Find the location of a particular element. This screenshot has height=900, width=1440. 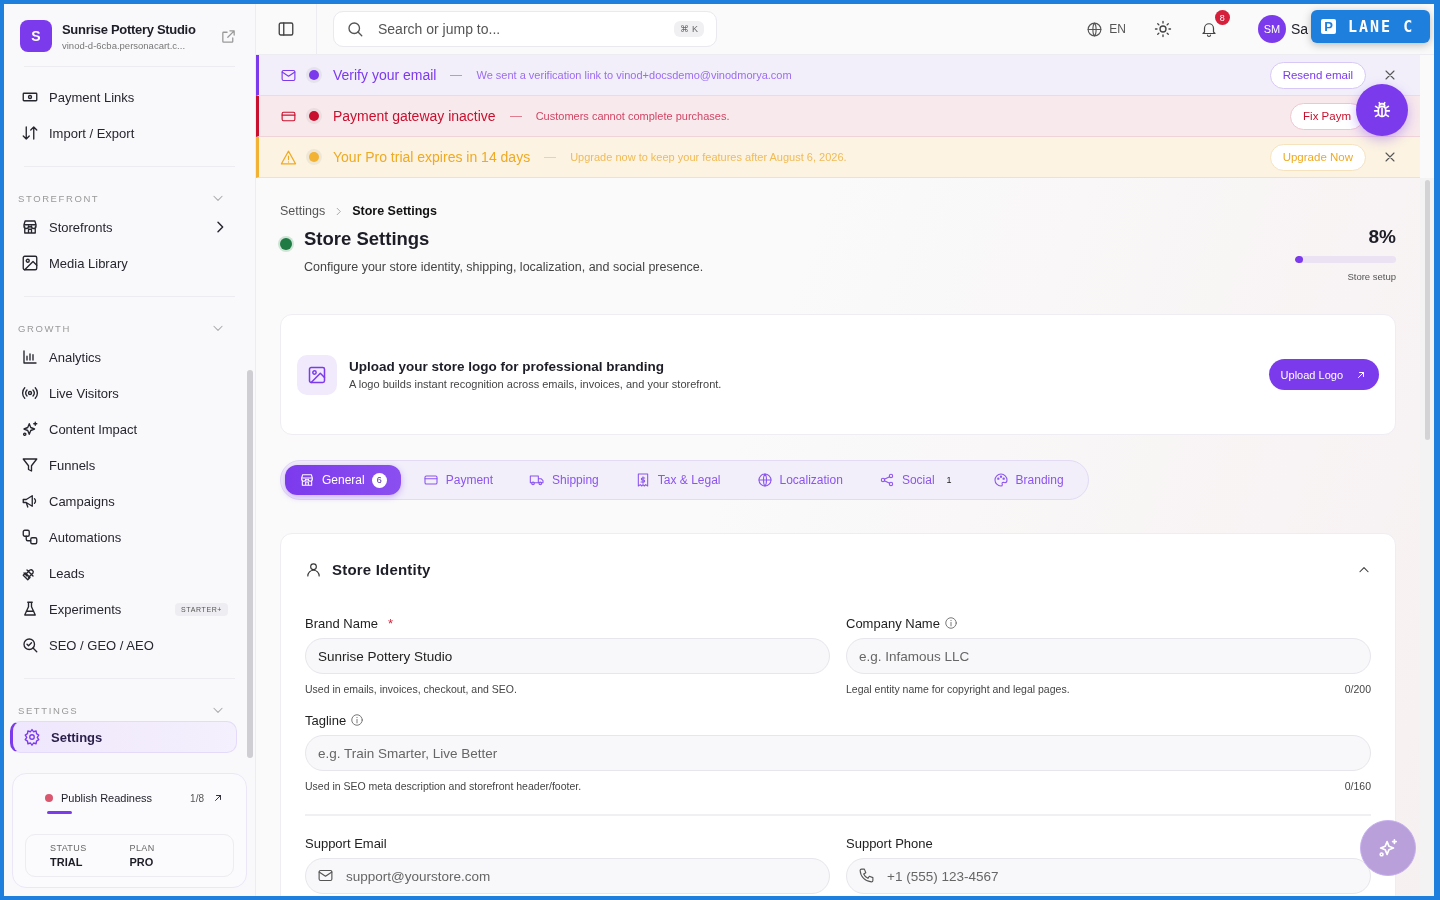

status-label: STATUS is located at coordinates (69, 848).